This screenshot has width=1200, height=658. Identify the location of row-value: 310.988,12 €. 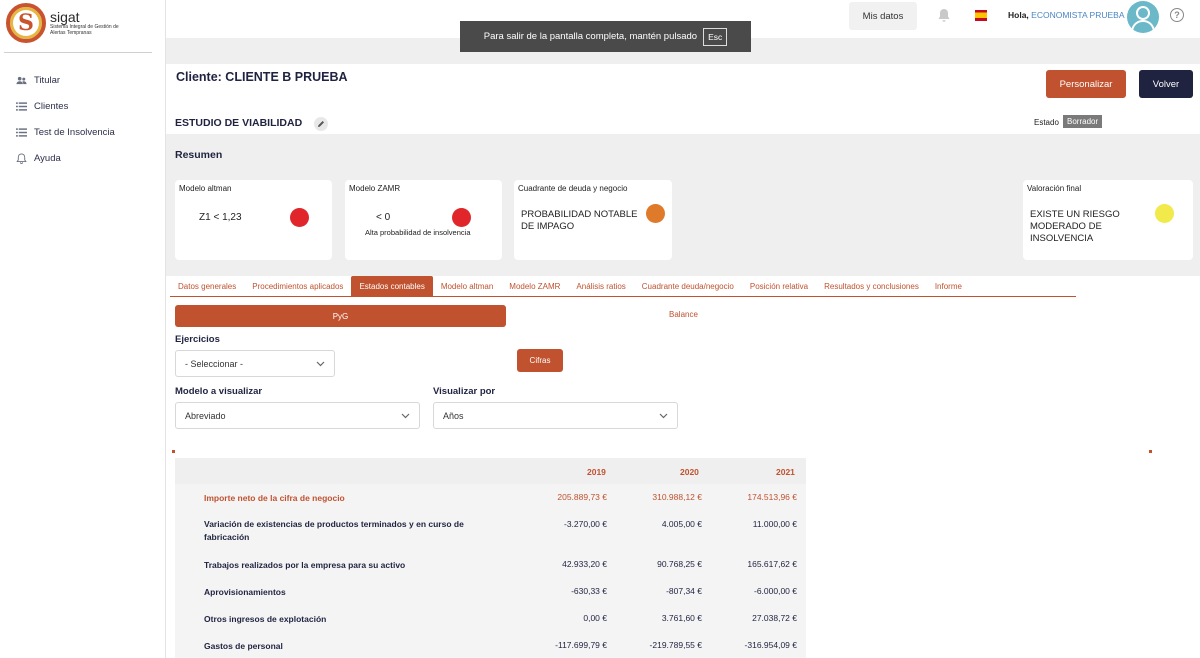
(677, 497).